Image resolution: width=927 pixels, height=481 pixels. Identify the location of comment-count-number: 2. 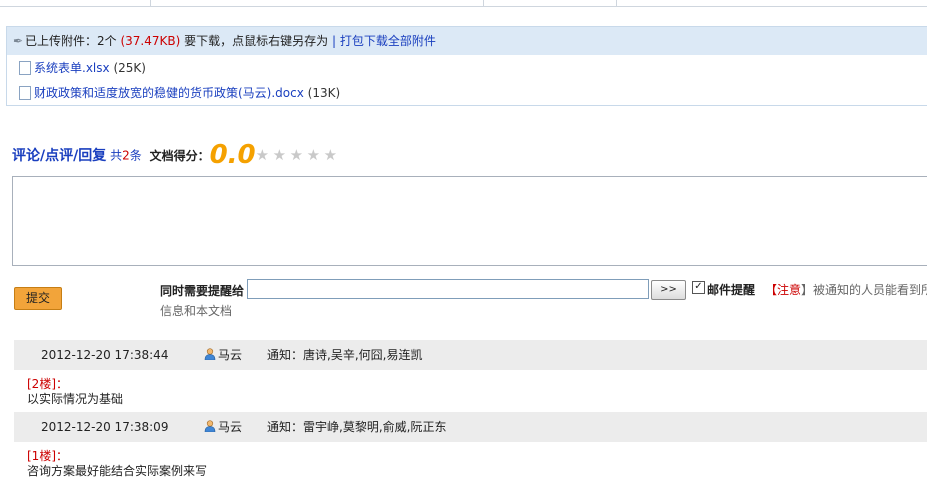
(126, 155).